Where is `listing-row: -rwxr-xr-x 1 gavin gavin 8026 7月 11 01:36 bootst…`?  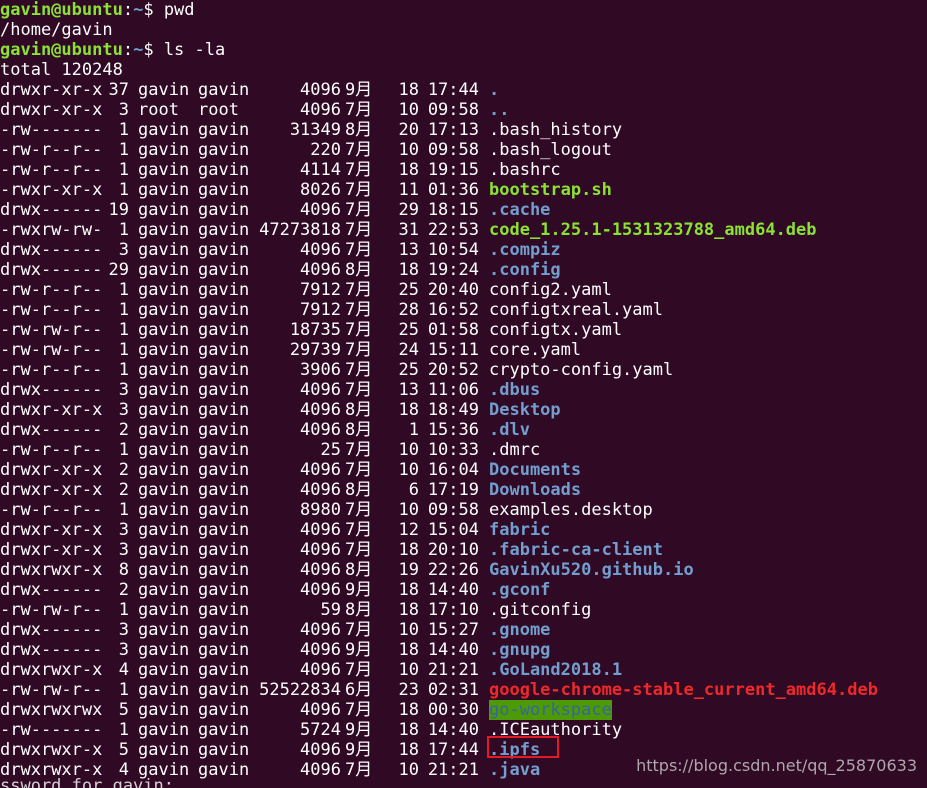 listing-row: -rwxr-xr-x 1 gavin gavin 8026 7月 11 01:36 bootst… is located at coordinates (463, 190).